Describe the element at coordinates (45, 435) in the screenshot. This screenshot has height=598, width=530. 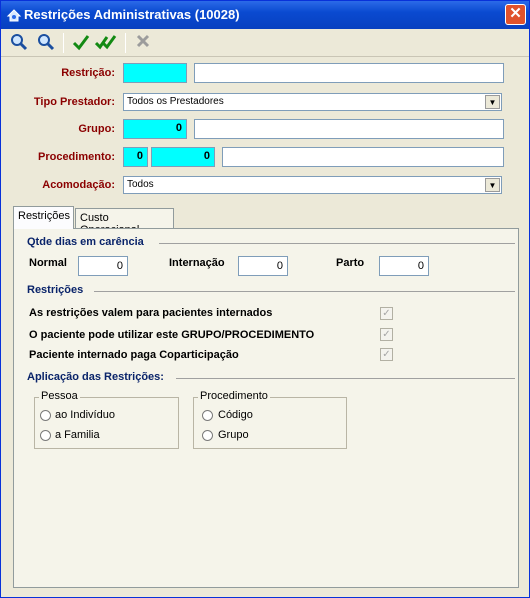
I see `radio-familia` at that location.